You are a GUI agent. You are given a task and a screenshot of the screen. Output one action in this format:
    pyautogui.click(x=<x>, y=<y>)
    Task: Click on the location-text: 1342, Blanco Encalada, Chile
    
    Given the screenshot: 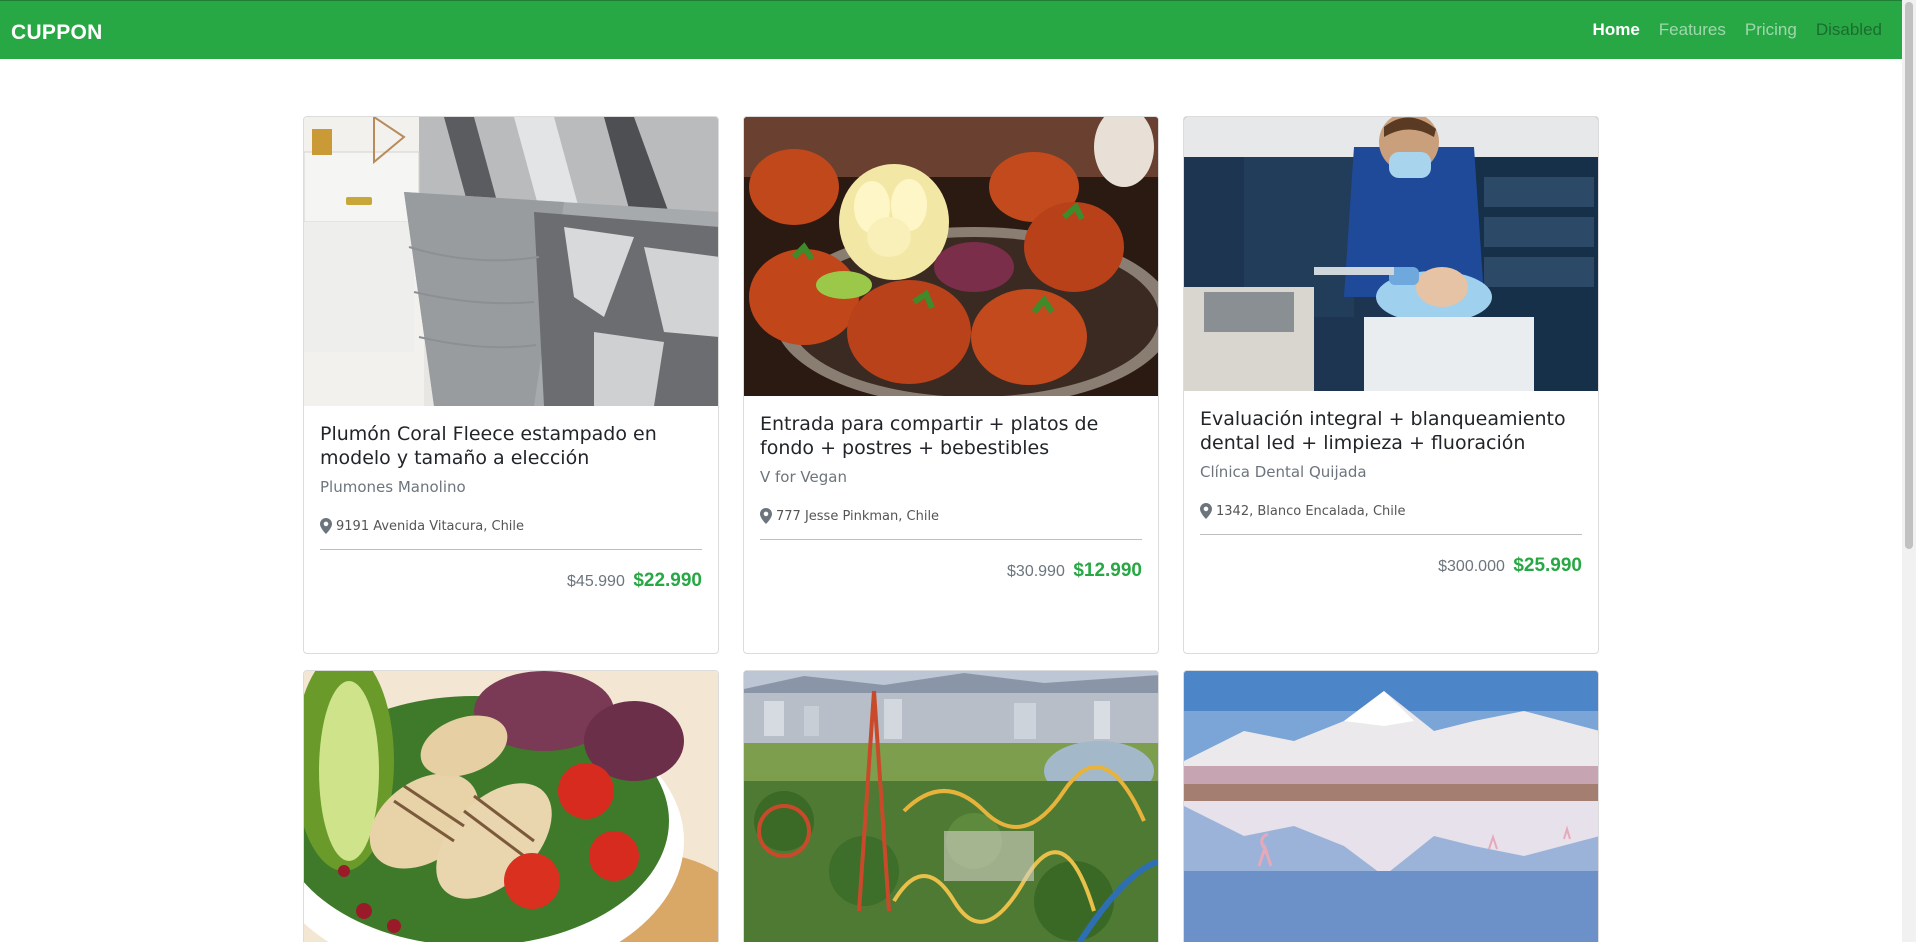 What is the action you would take?
    pyautogui.click(x=1311, y=511)
    